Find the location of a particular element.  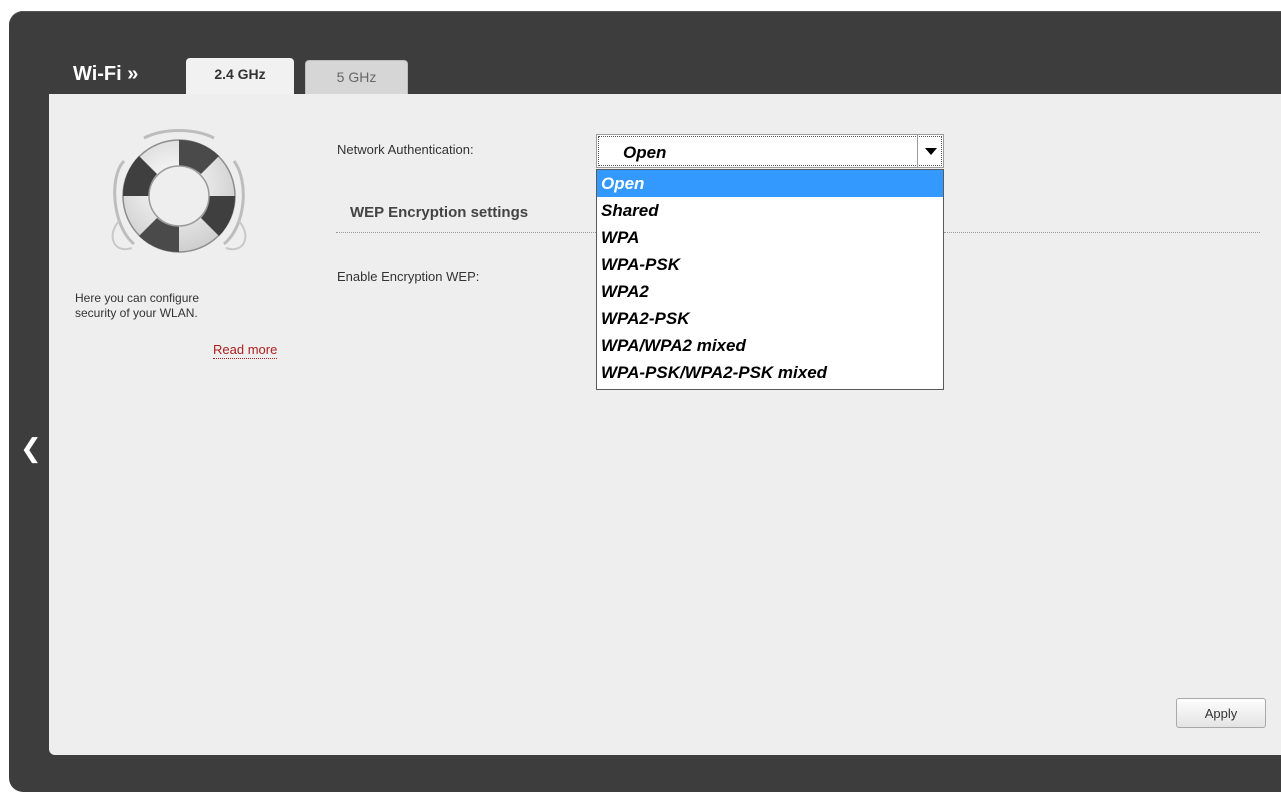

dropdown-option: WPA is located at coordinates (770, 237).